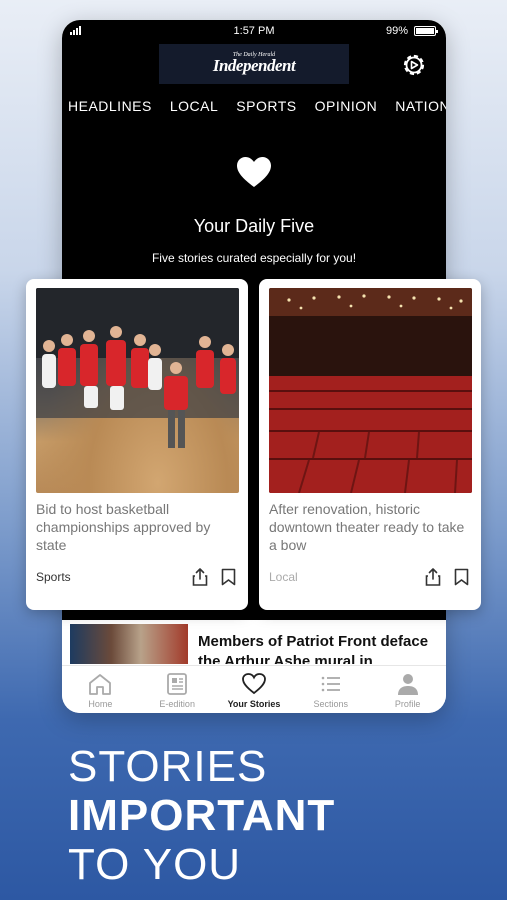 The height and width of the screenshot is (900, 507). I want to click on nav-home: Home, so click(100, 689).